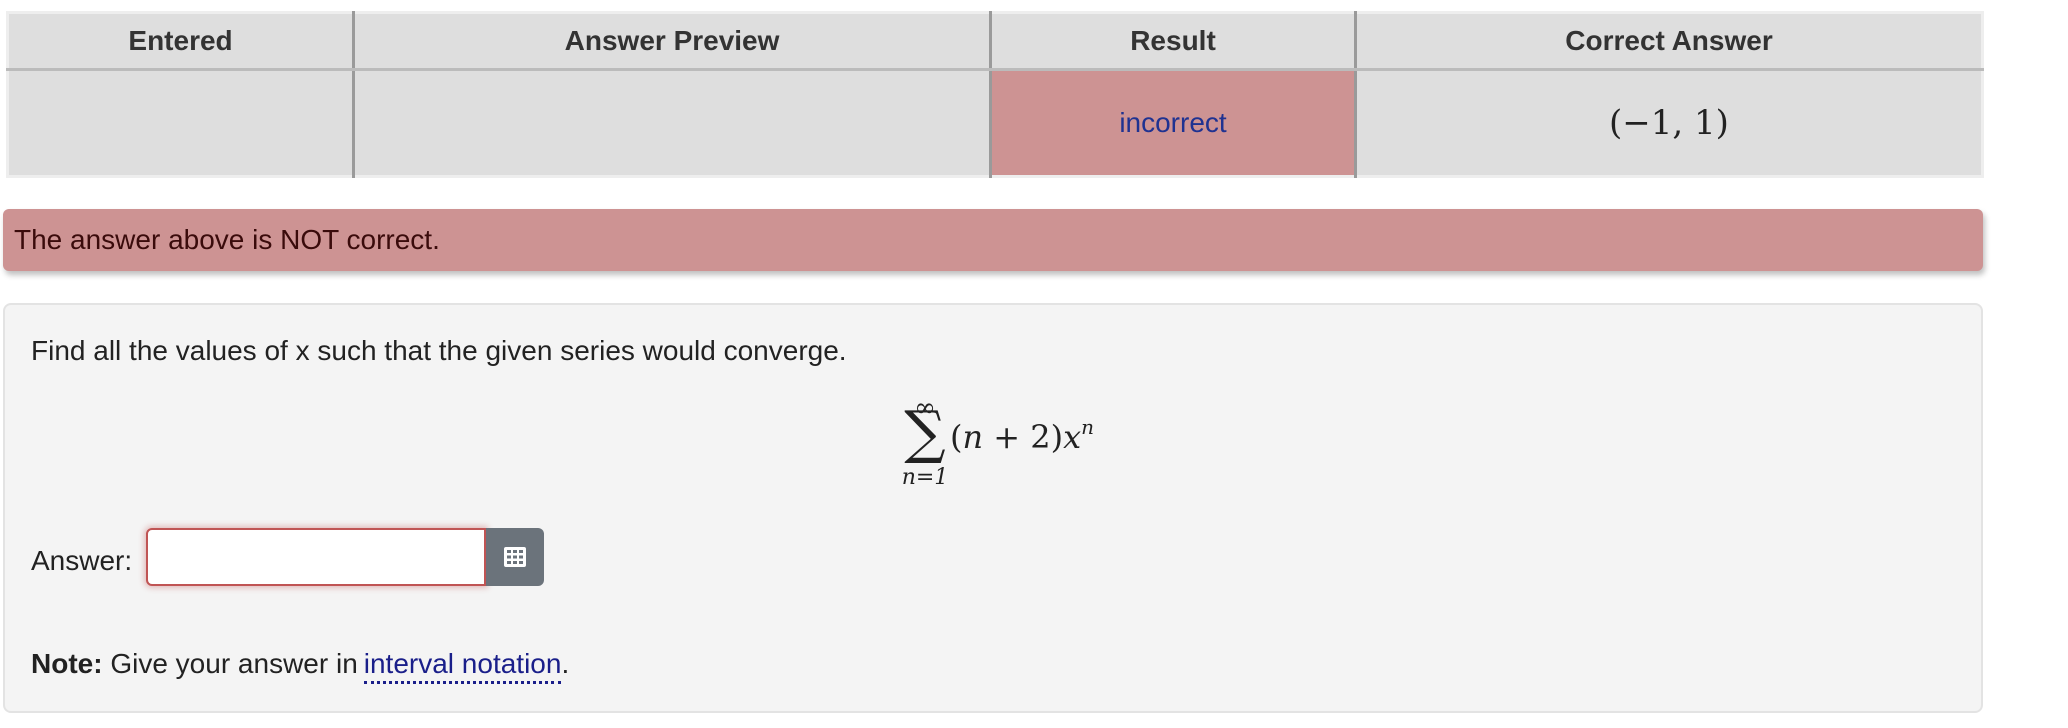  Describe the element at coordinates (1669, 41) in the screenshot. I see `header-correct-answer: Correct Answer` at that location.